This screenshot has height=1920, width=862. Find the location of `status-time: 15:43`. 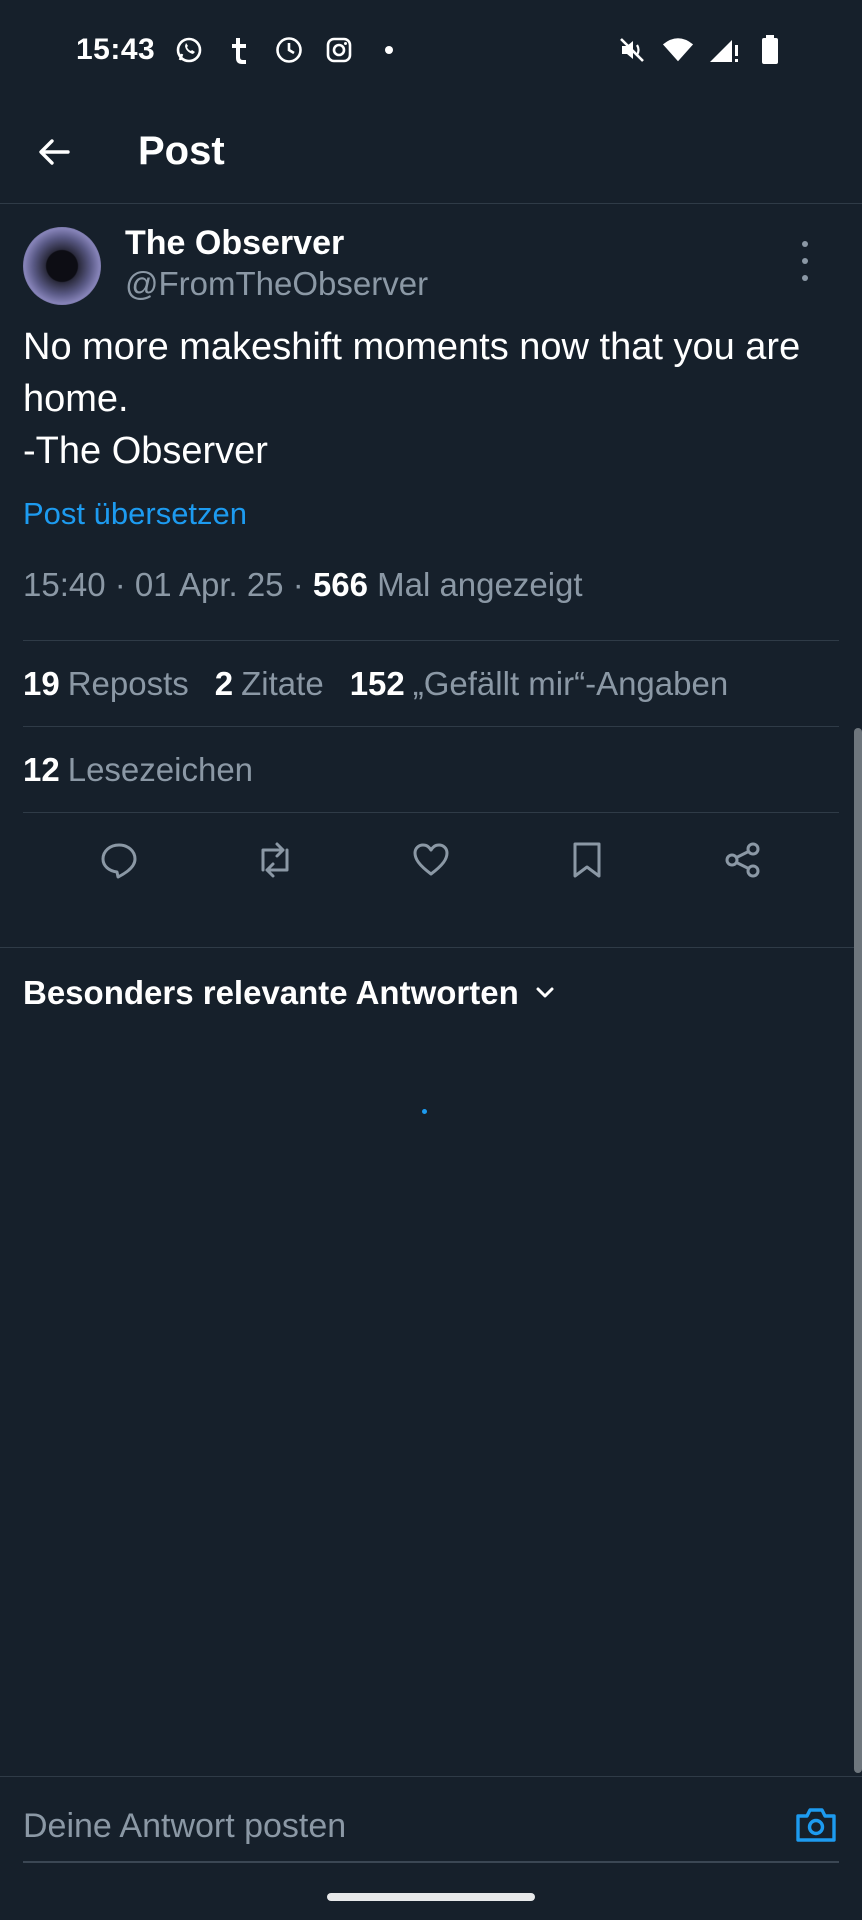

status-time: 15:43 is located at coordinates (116, 49).